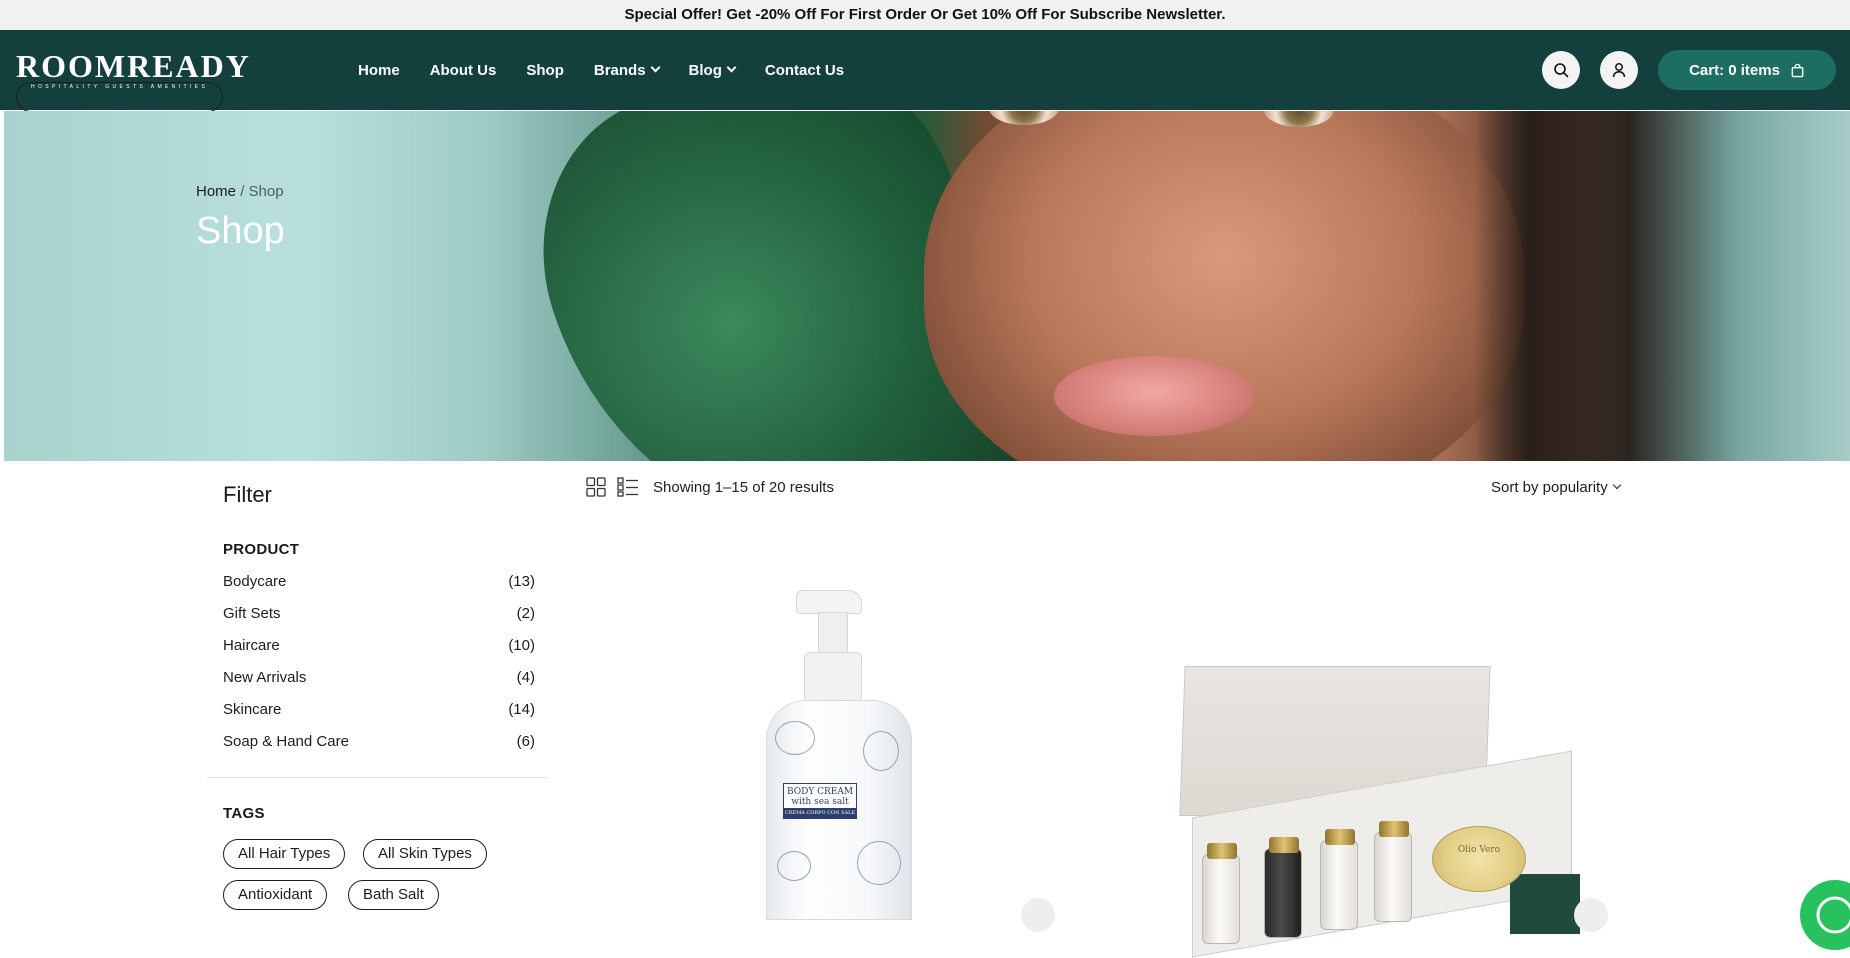 This screenshot has width=1850, height=958. Describe the element at coordinates (275, 895) in the screenshot. I see `tag-chip: Antioxidant` at that location.